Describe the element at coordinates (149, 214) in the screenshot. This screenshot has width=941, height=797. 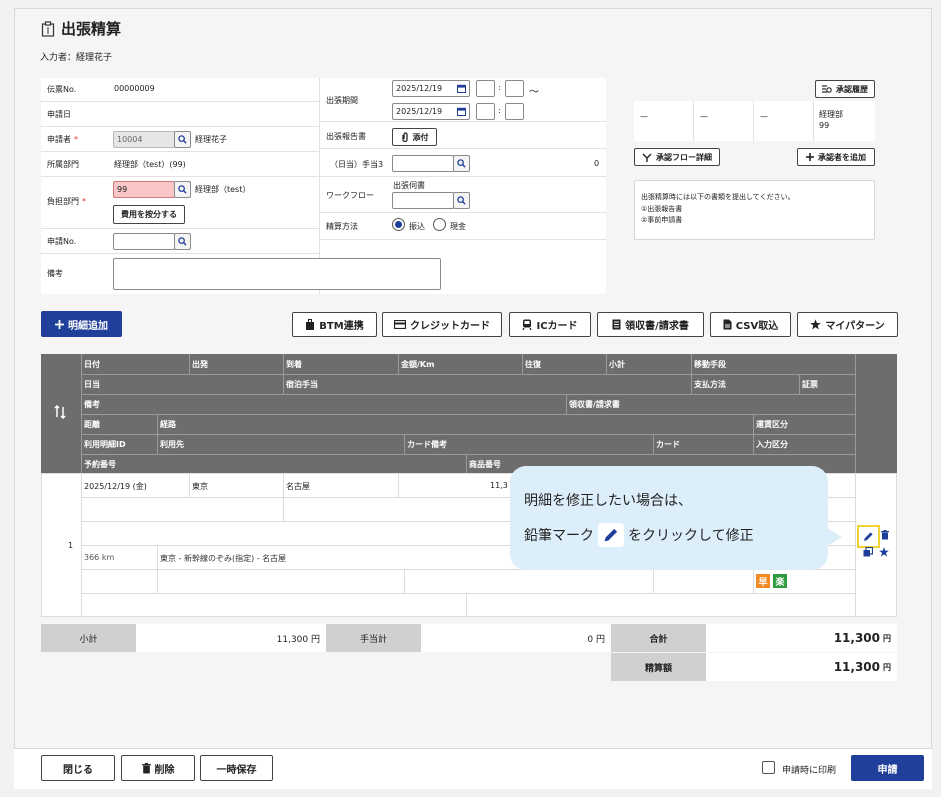
I see `split-cost-button: 費用を按分する` at that location.